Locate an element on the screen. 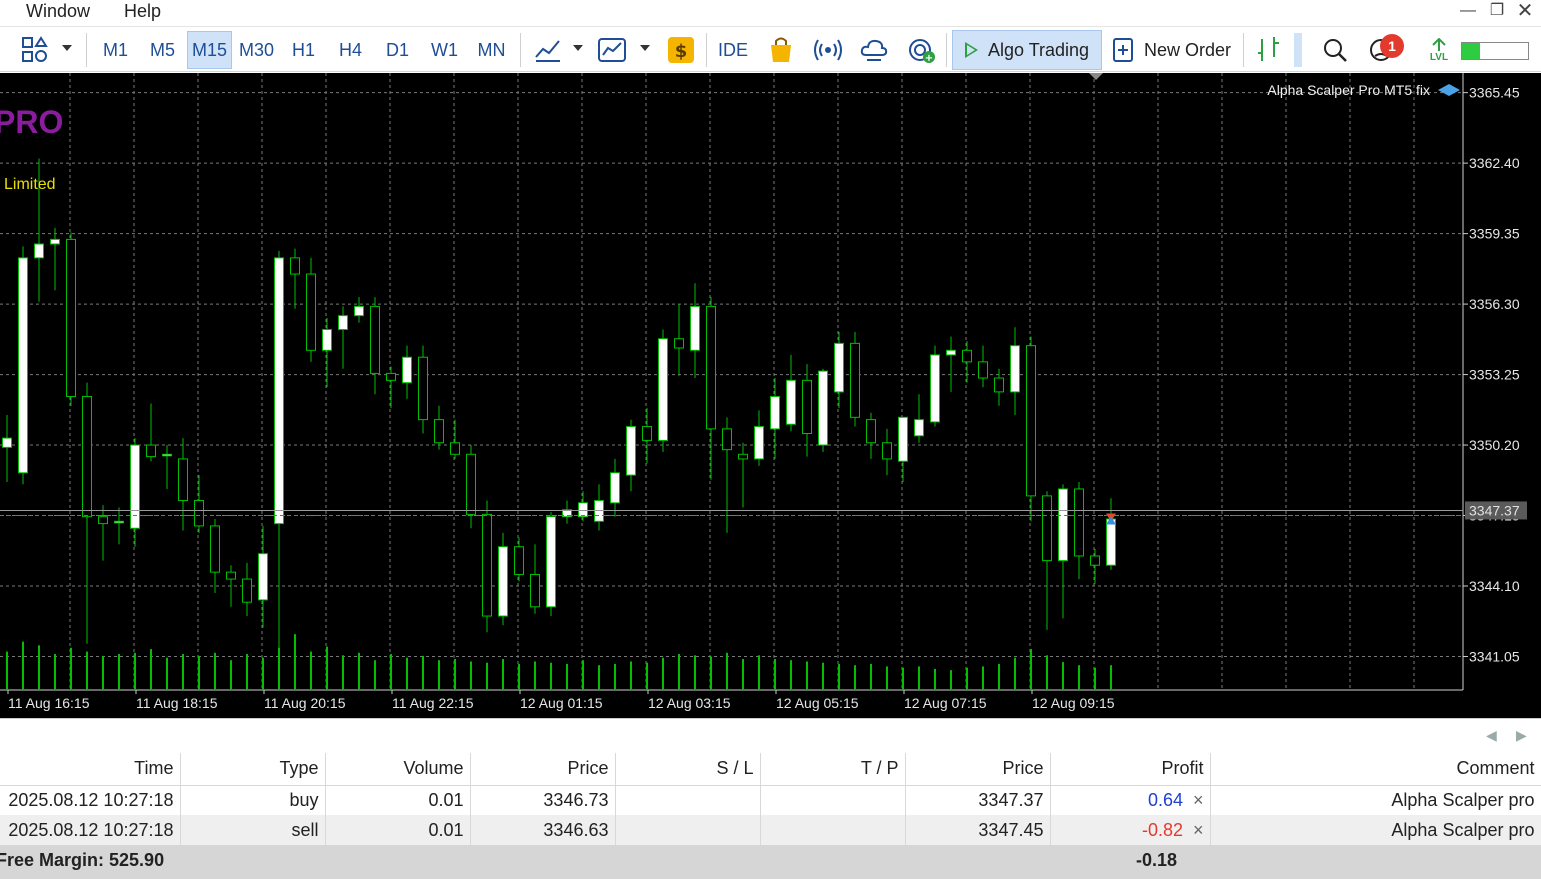 The image size is (1541, 879). column-header-2: Volume is located at coordinates (398, 769).